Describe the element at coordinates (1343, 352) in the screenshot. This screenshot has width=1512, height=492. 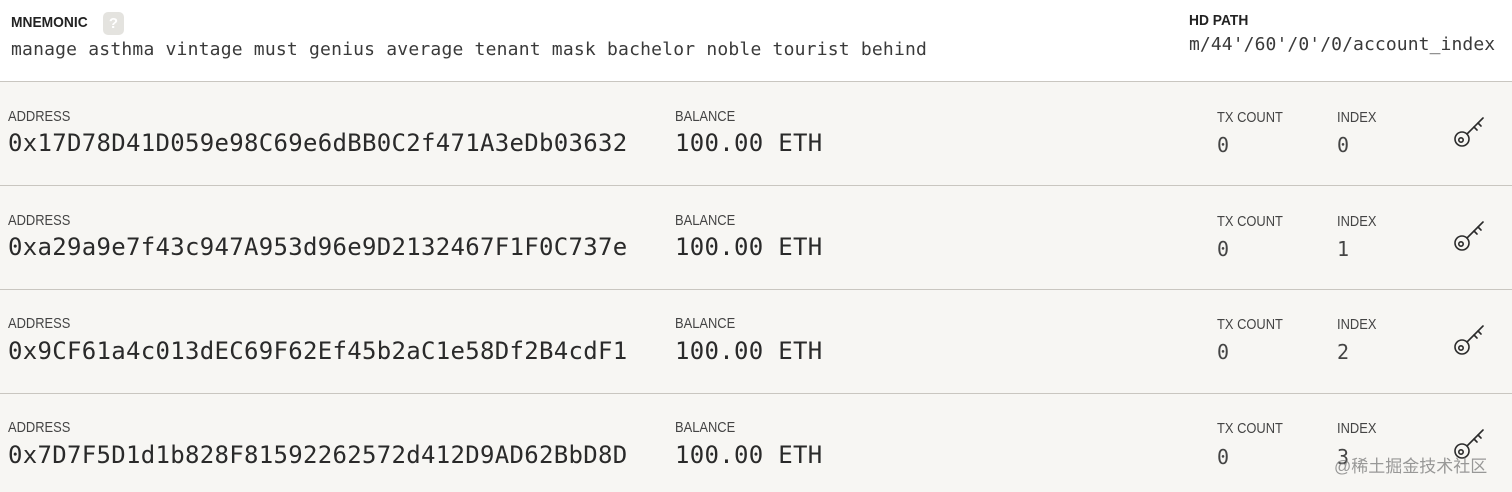
I see `index-value: 2` at that location.